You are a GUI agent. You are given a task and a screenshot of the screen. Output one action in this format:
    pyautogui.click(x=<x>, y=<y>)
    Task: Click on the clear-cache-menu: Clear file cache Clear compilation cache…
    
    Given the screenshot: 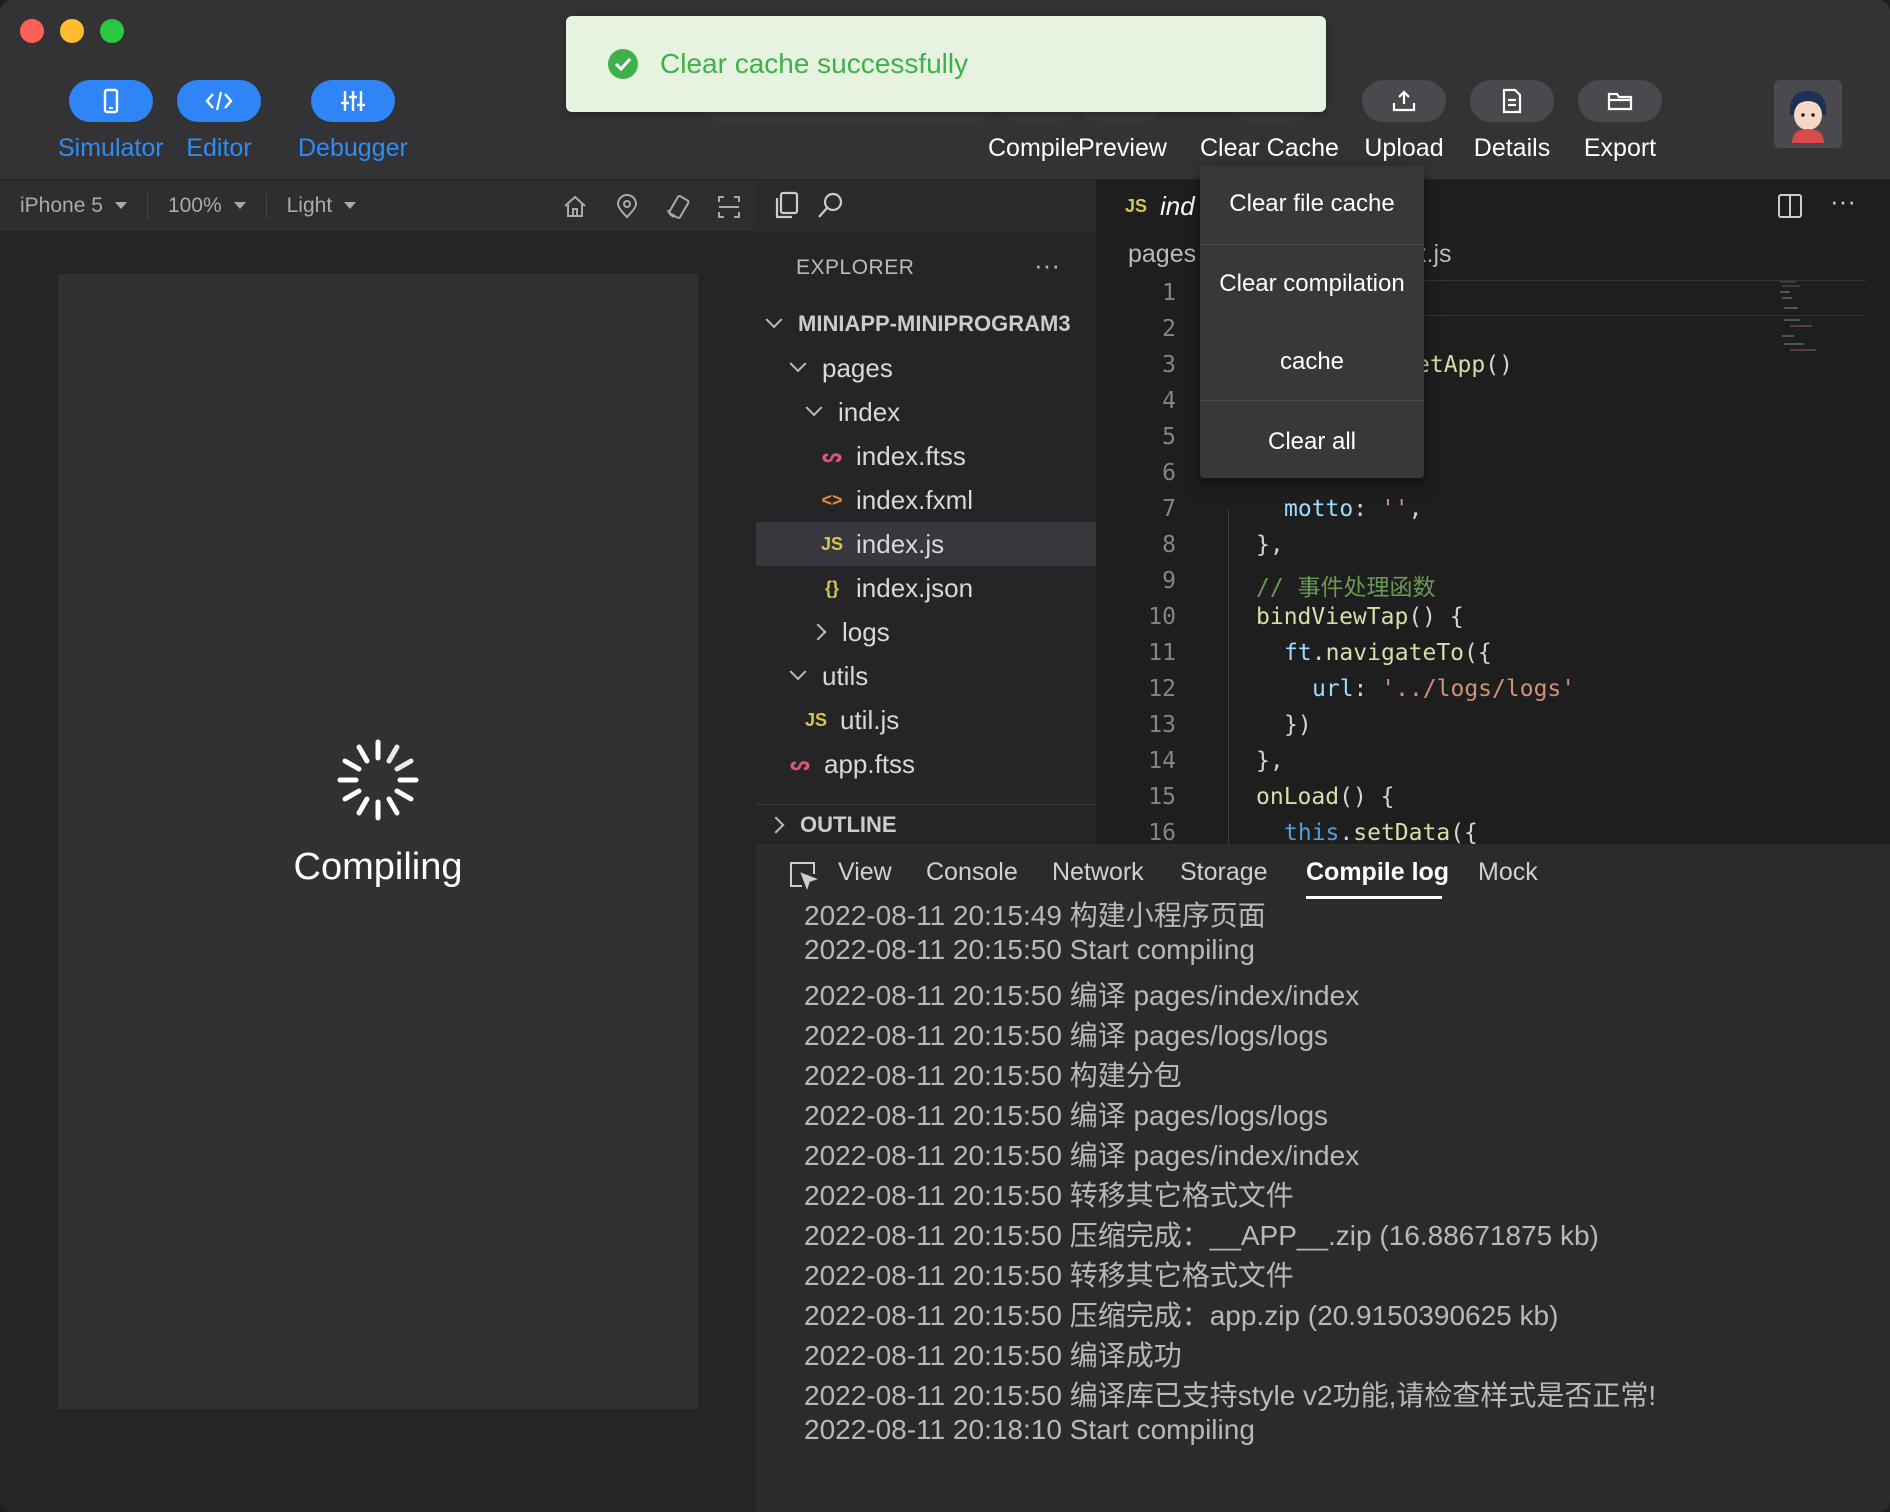 What is the action you would take?
    pyautogui.click(x=1312, y=322)
    